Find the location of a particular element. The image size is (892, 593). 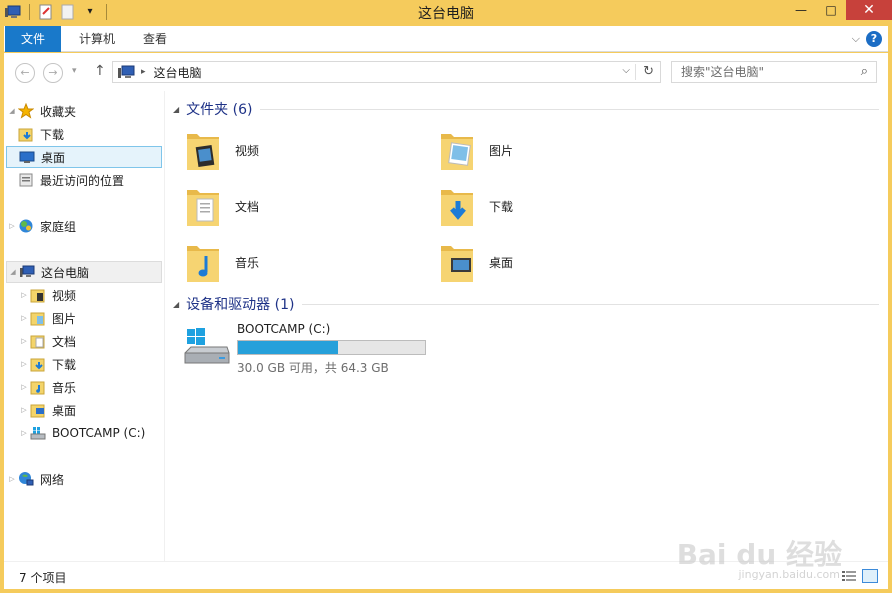

recent-locations-button: ▾ is located at coordinates (74, 71).